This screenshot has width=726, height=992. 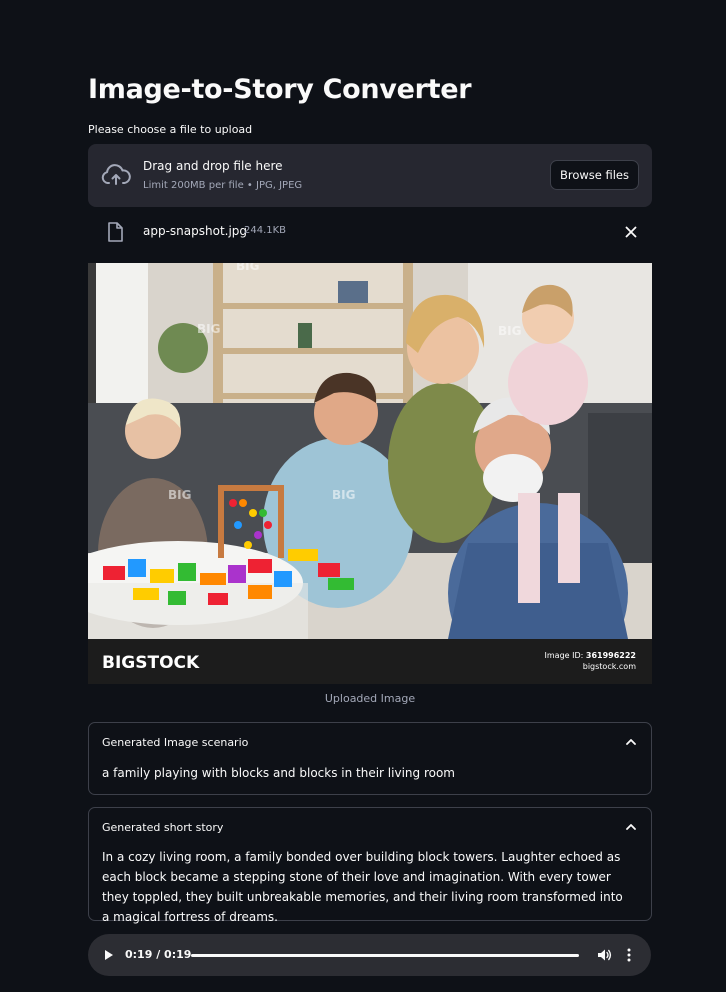 I want to click on file-name: app-snapshot.jpg, so click(x=195, y=231).